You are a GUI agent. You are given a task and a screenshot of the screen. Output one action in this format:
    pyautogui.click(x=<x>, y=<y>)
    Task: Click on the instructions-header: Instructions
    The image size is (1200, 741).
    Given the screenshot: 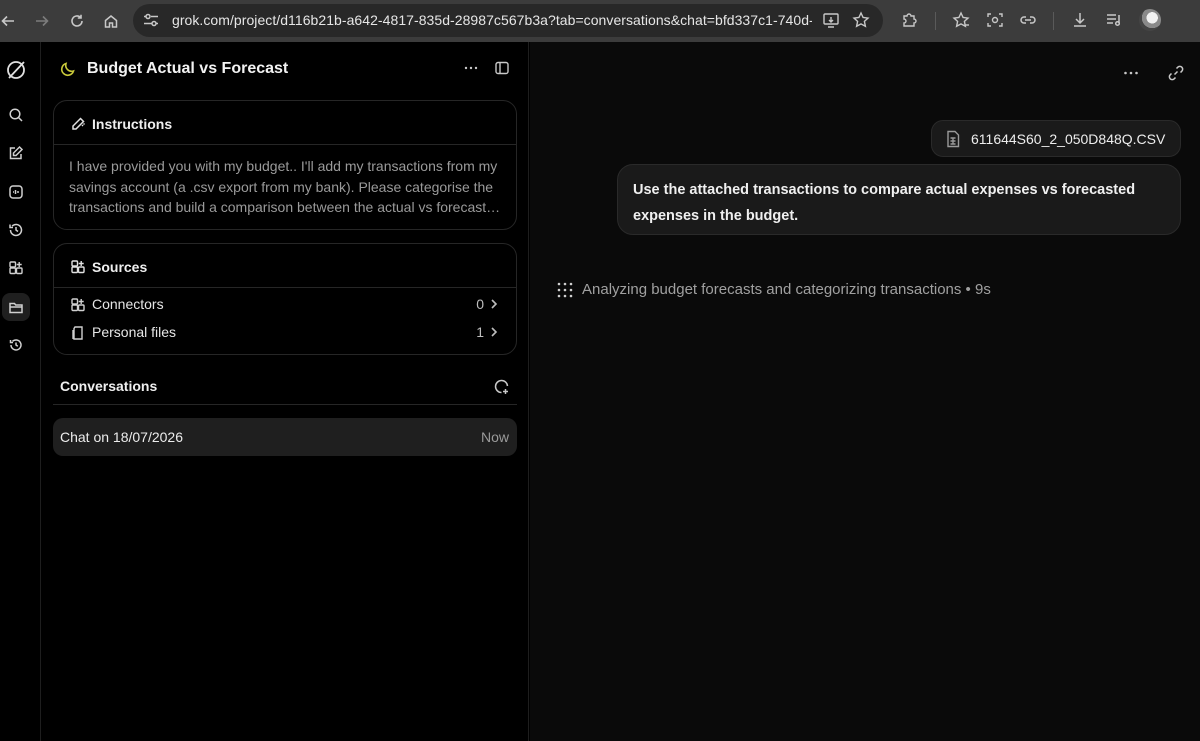 What is the action you would take?
    pyautogui.click(x=285, y=123)
    